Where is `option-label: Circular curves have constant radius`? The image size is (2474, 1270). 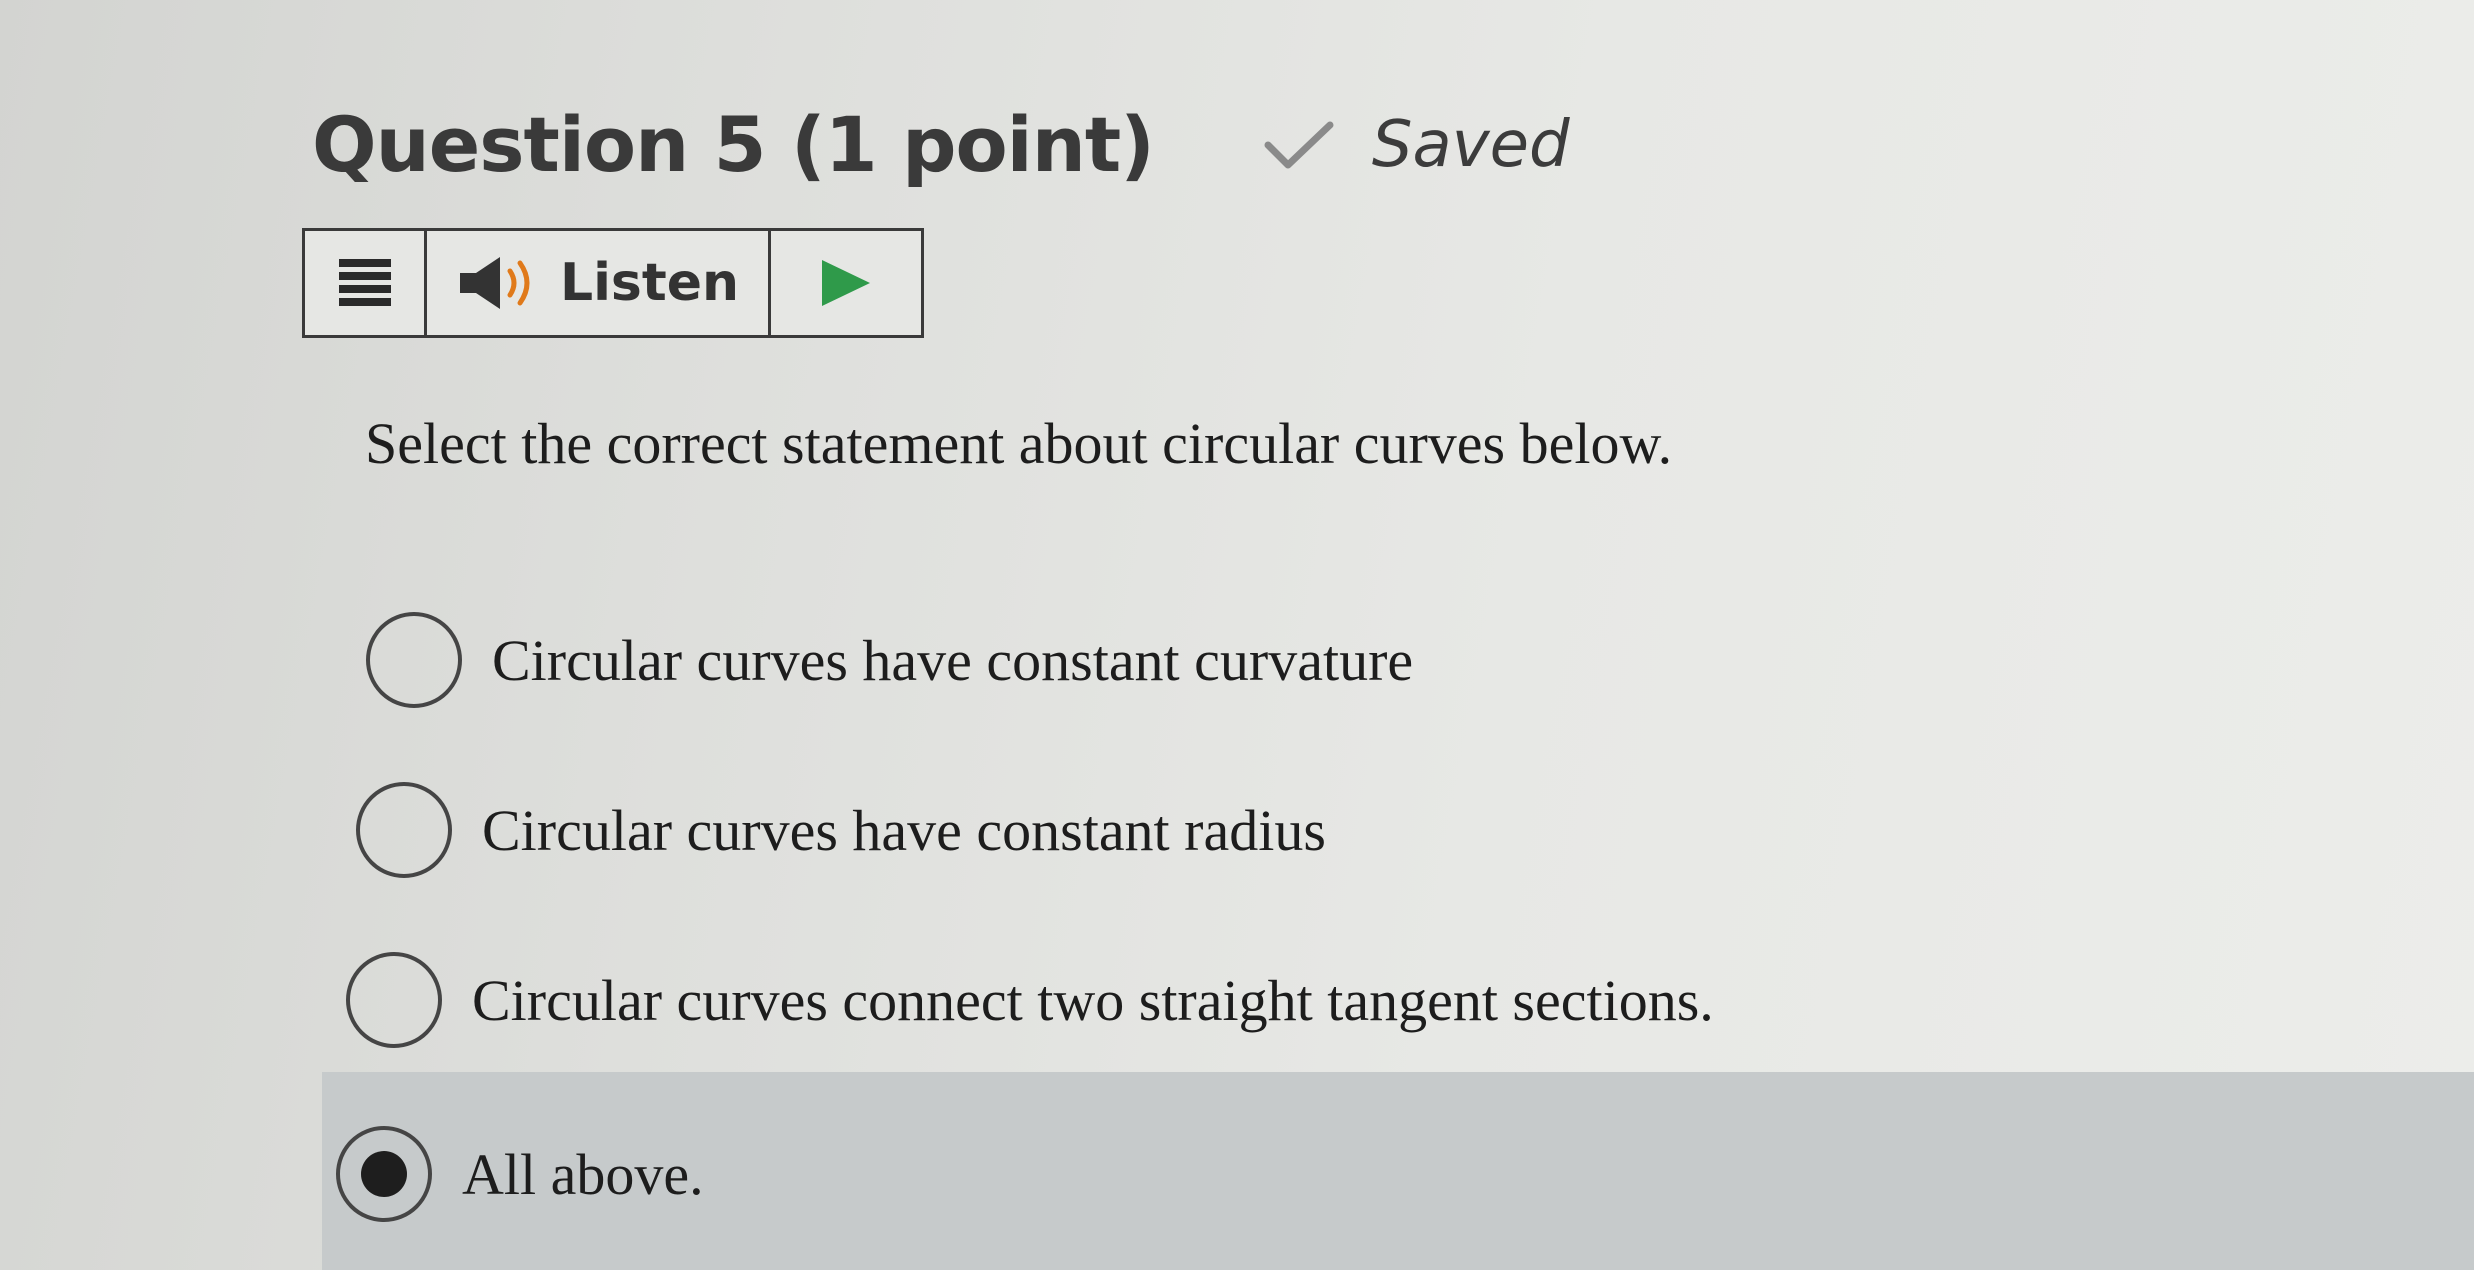
option-label: Circular curves have constant radius is located at coordinates (904, 830).